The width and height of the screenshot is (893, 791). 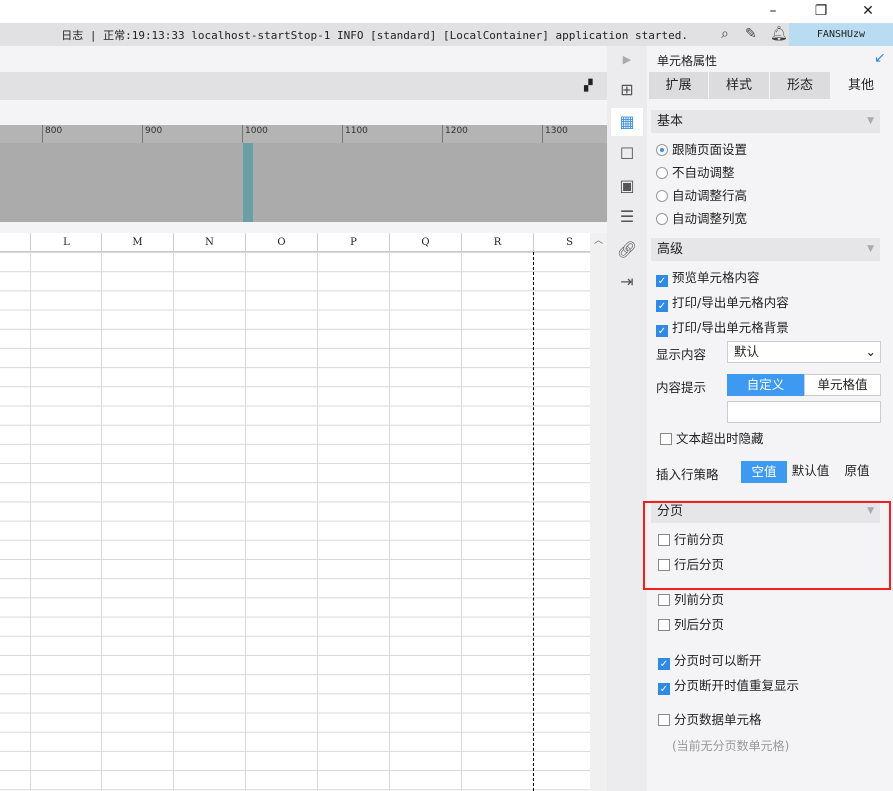 What do you see at coordinates (712, 439) in the screenshot?
I see `checkbox-hide-overflow: 文本超出时隐藏` at bounding box center [712, 439].